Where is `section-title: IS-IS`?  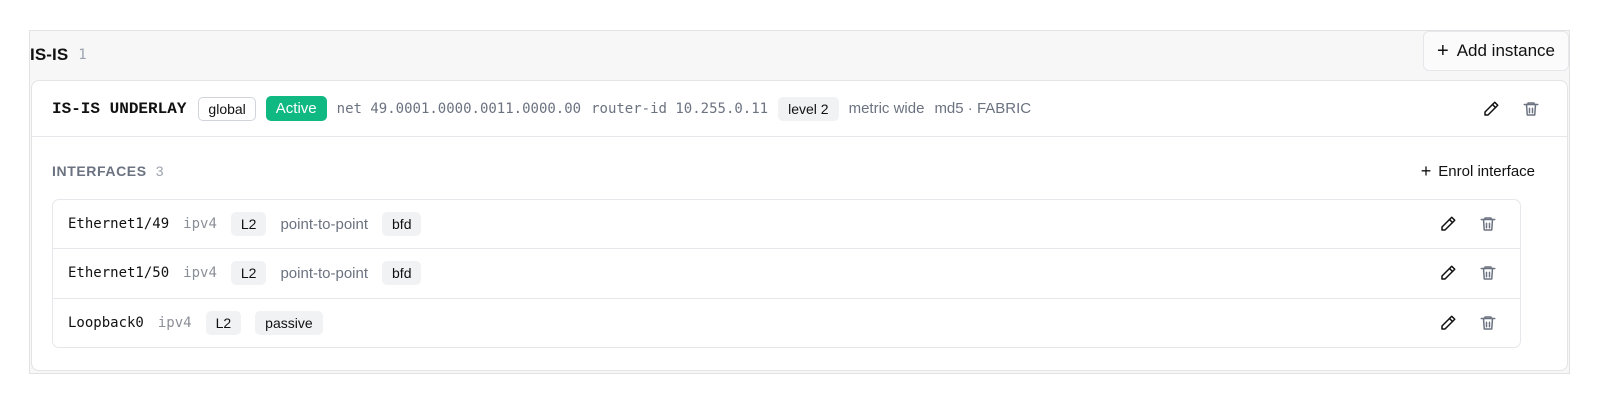
section-title: IS-IS is located at coordinates (49, 54).